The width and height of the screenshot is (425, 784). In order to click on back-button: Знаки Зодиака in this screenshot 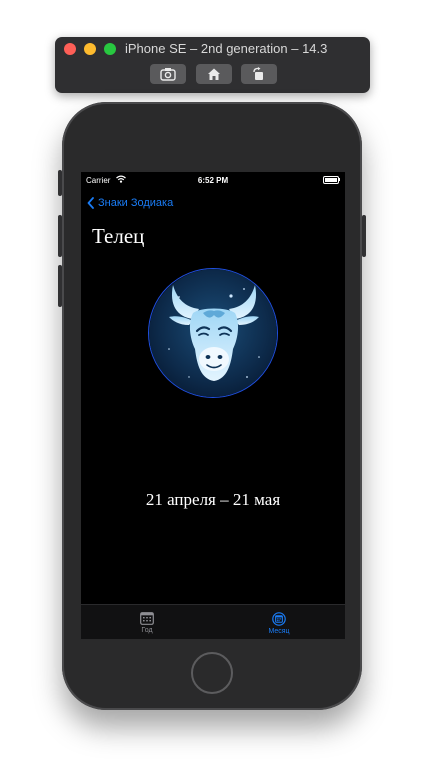, I will do `click(130, 203)`.